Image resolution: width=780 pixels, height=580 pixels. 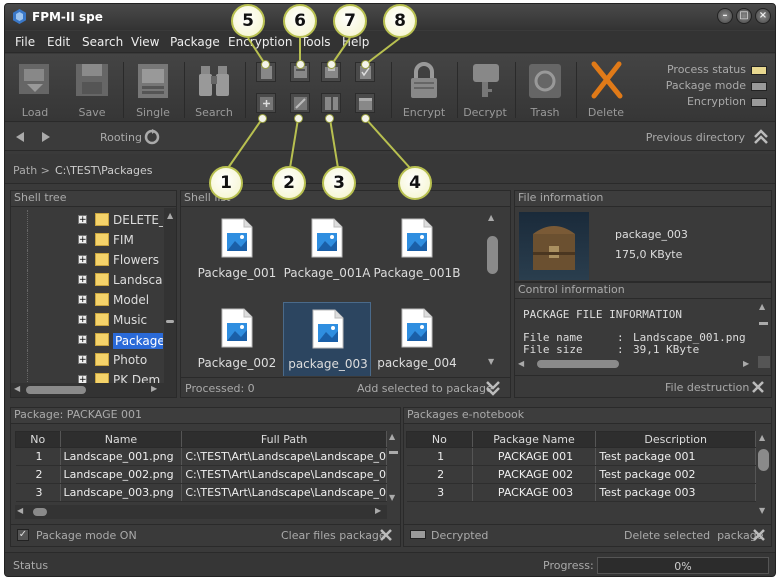 What do you see at coordinates (300, 21) in the screenshot?
I see `callout-6: 6` at bounding box center [300, 21].